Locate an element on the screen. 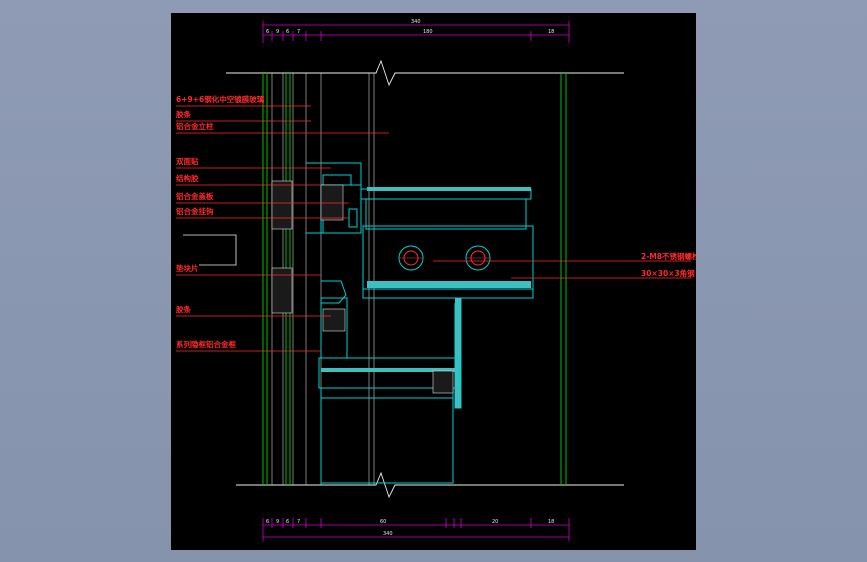 The image size is (867, 562). bottom-dim-1: 6 is located at coordinates (267, 522).